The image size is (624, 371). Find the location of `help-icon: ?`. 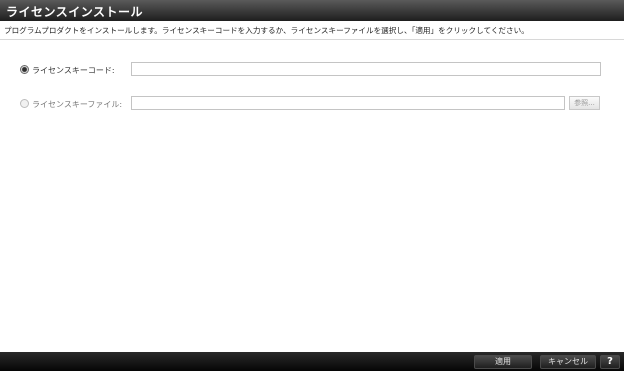

help-icon: ? is located at coordinates (610, 362).